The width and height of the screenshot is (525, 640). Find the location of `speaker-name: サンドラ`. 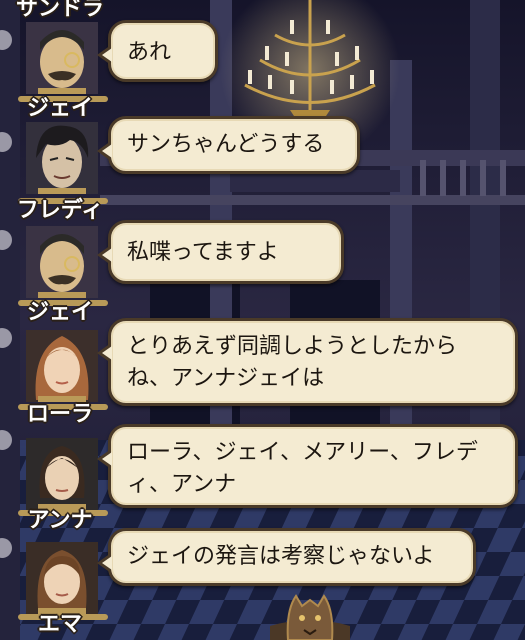

speaker-name: サンドラ is located at coordinates (59, 10).